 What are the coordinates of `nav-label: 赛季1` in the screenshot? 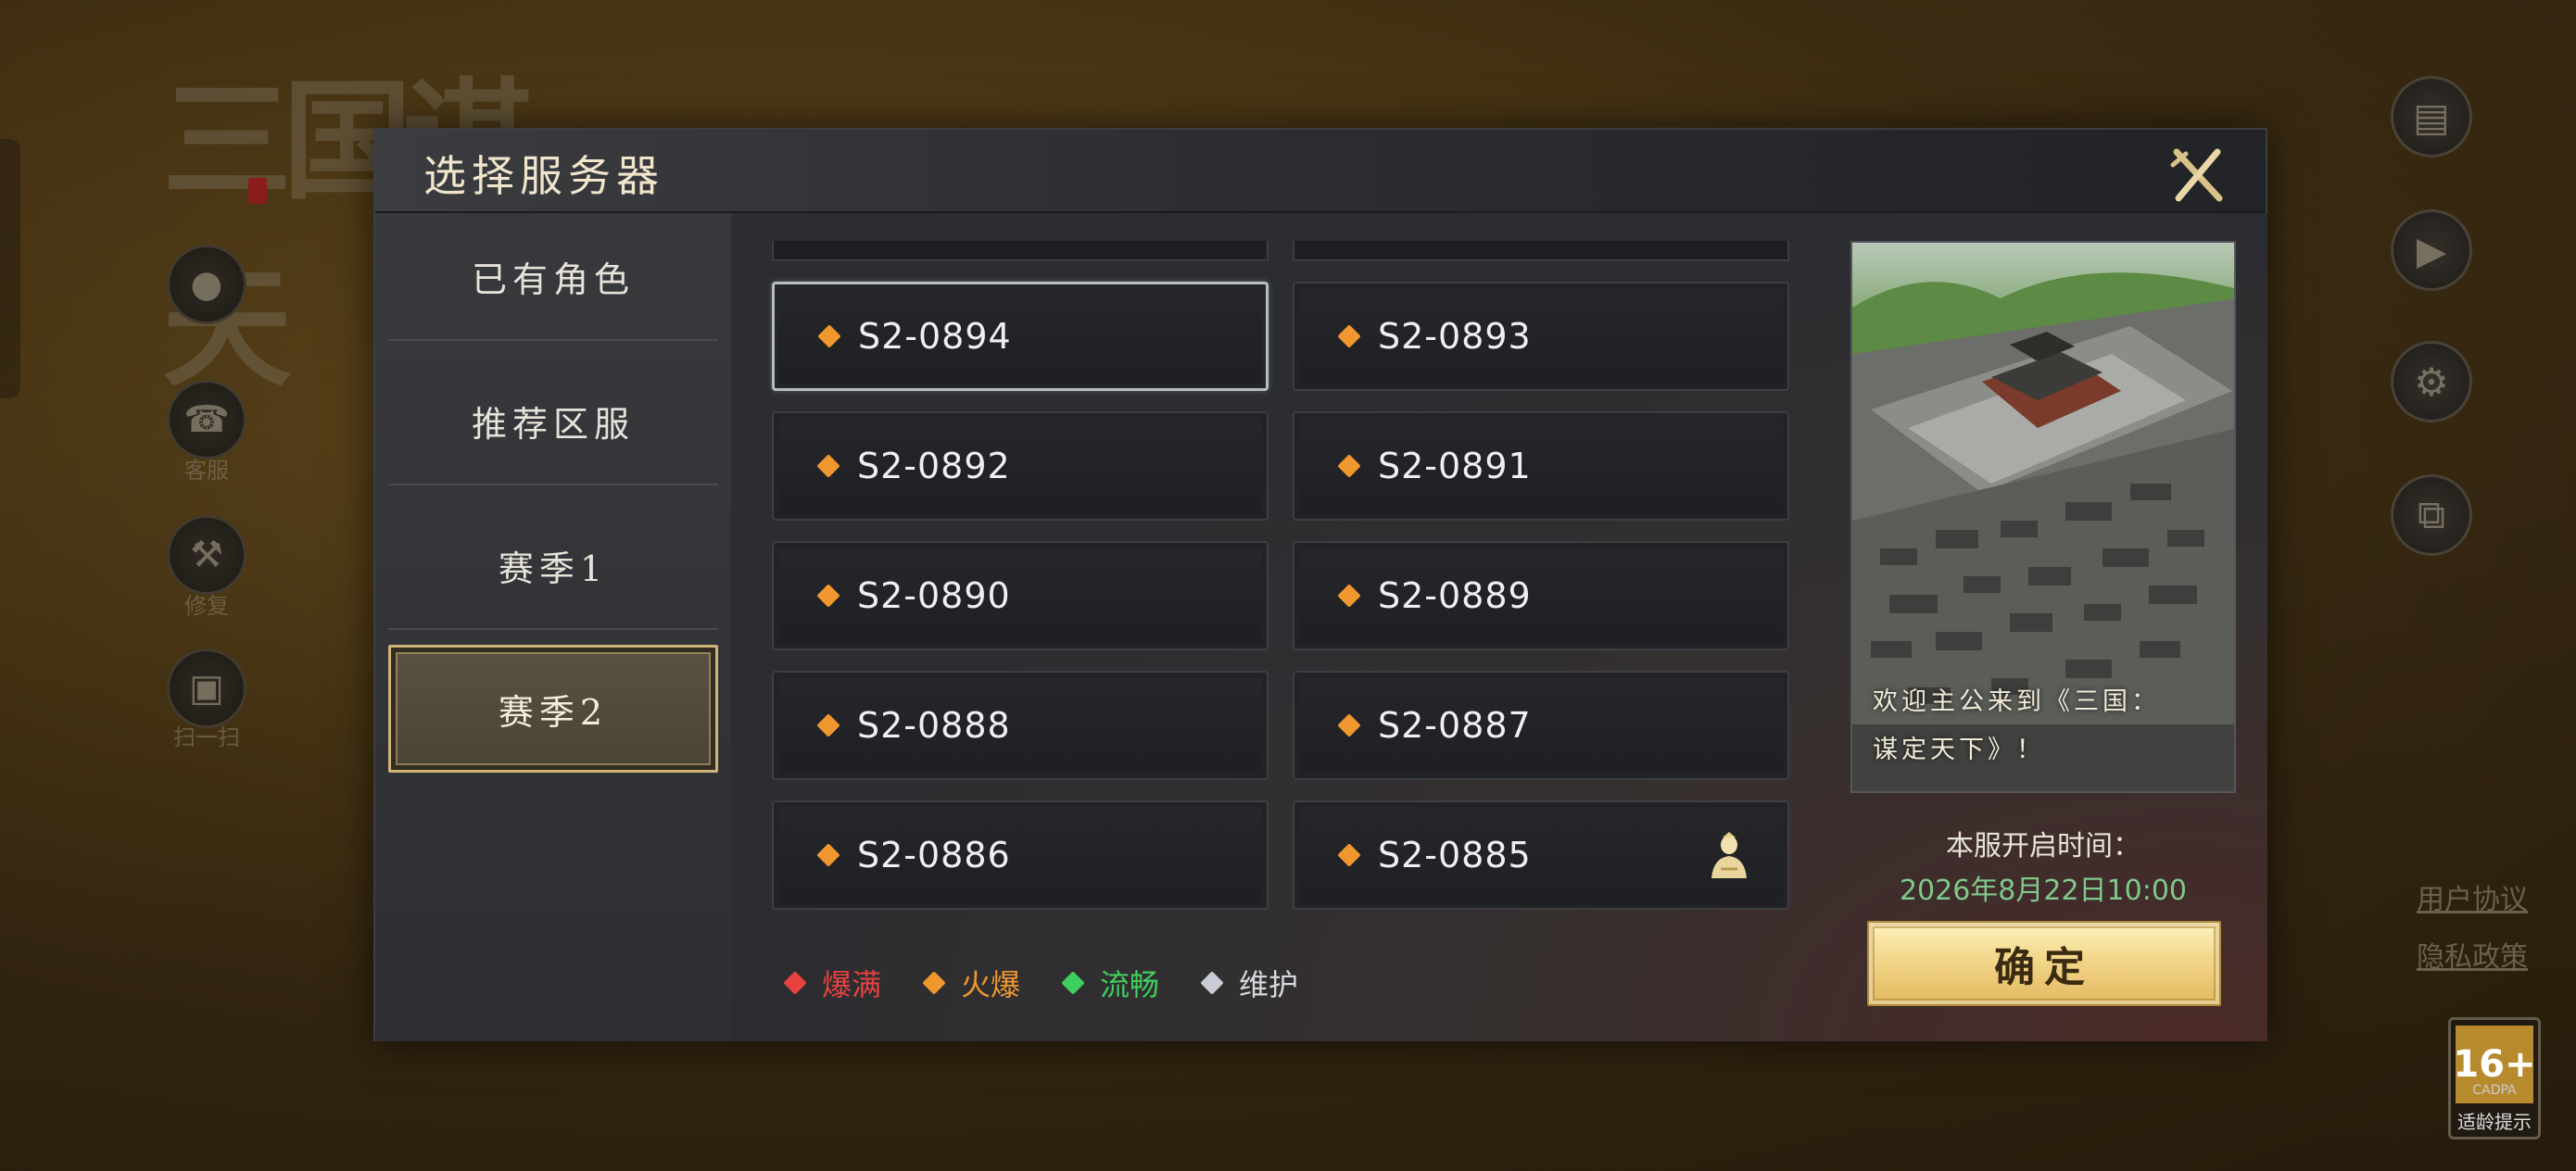 It's located at (553, 569).